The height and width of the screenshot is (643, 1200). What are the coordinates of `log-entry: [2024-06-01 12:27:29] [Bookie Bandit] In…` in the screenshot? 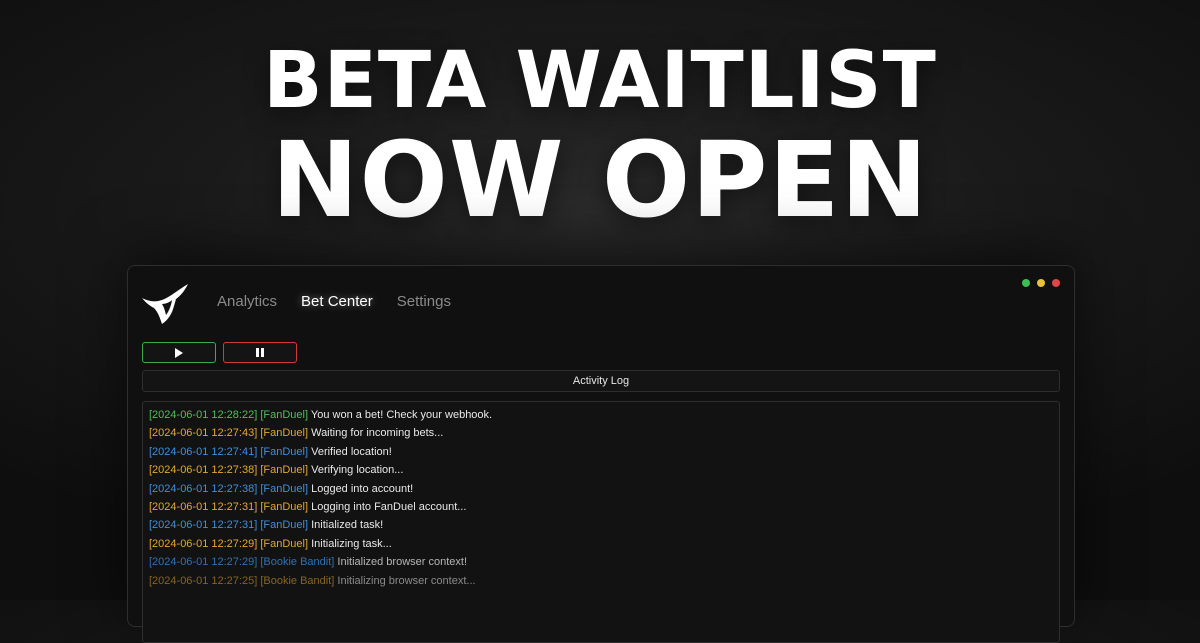 It's located at (604, 562).